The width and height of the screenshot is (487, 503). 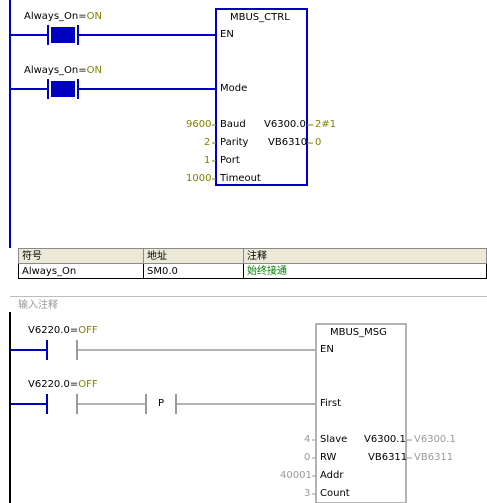 I want to click on network2-comment: 输入注释, so click(x=38, y=306).